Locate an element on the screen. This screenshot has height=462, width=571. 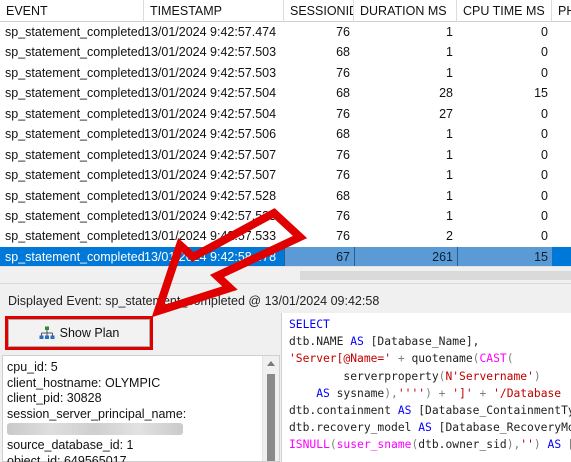
show-plan-button: Show Plan is located at coordinates (79, 333).